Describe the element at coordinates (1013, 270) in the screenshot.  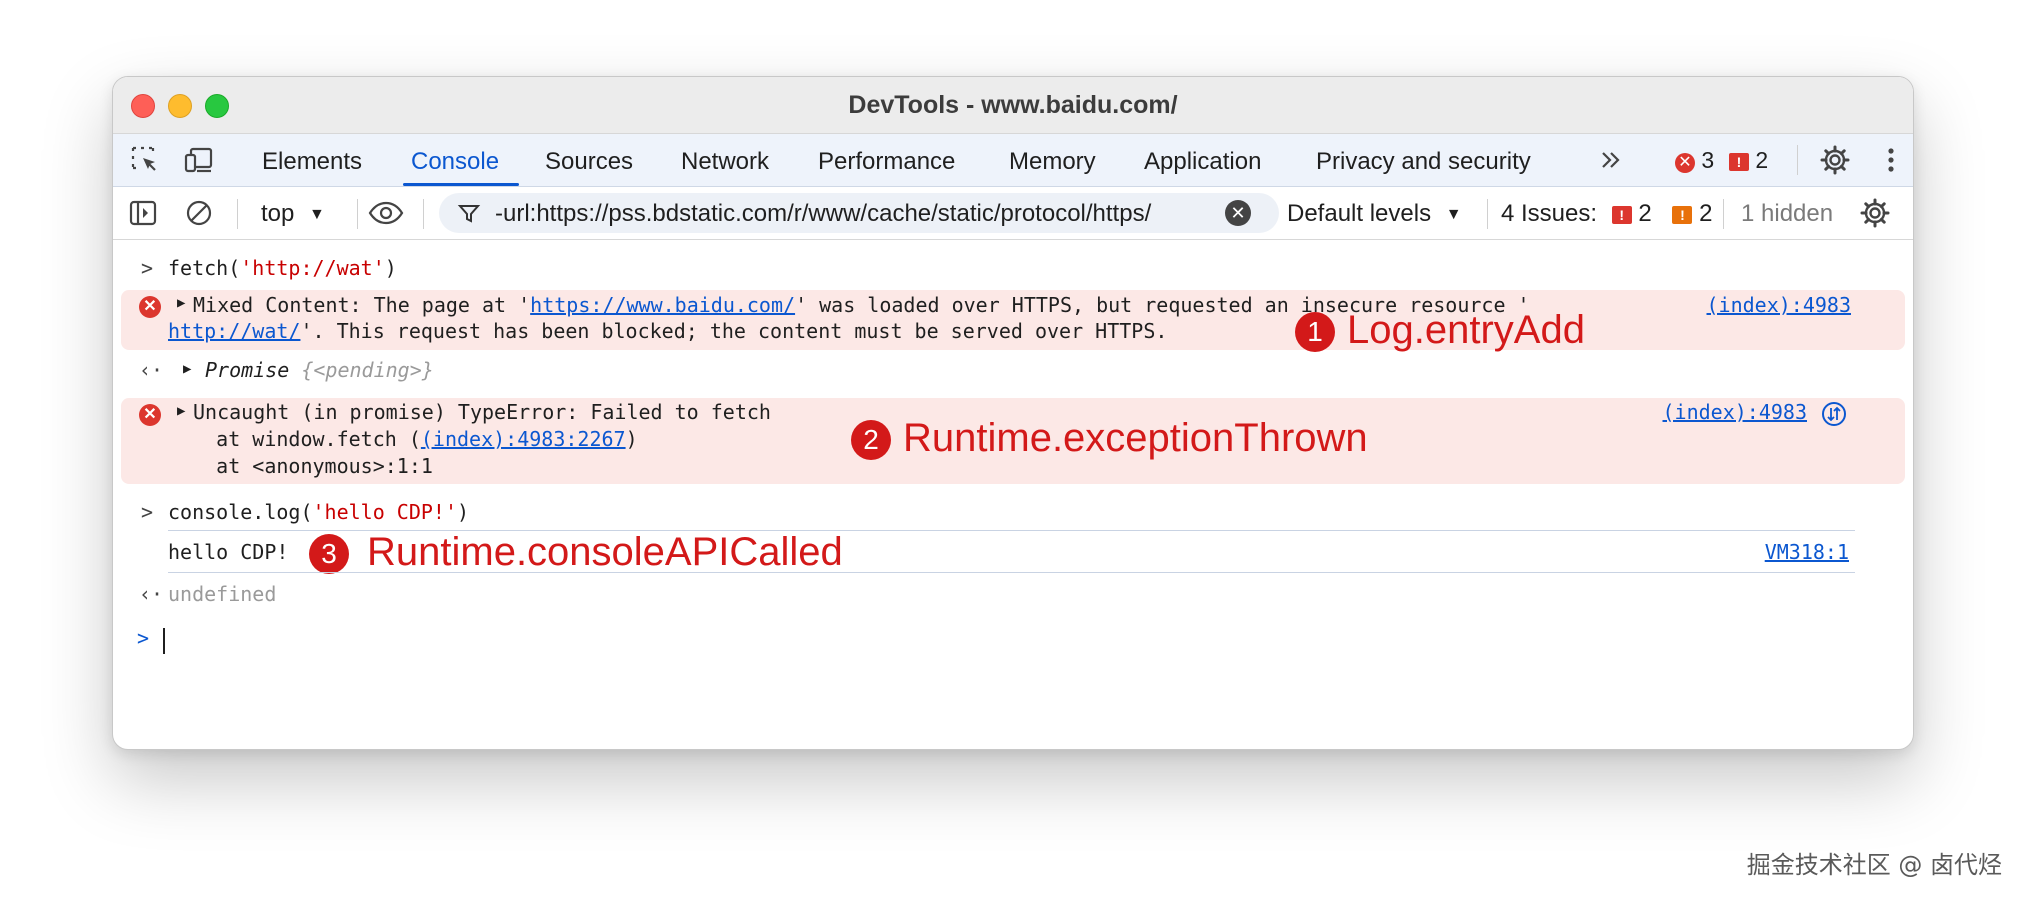
I see `console-input-entry: > fetch('http://wat')` at that location.